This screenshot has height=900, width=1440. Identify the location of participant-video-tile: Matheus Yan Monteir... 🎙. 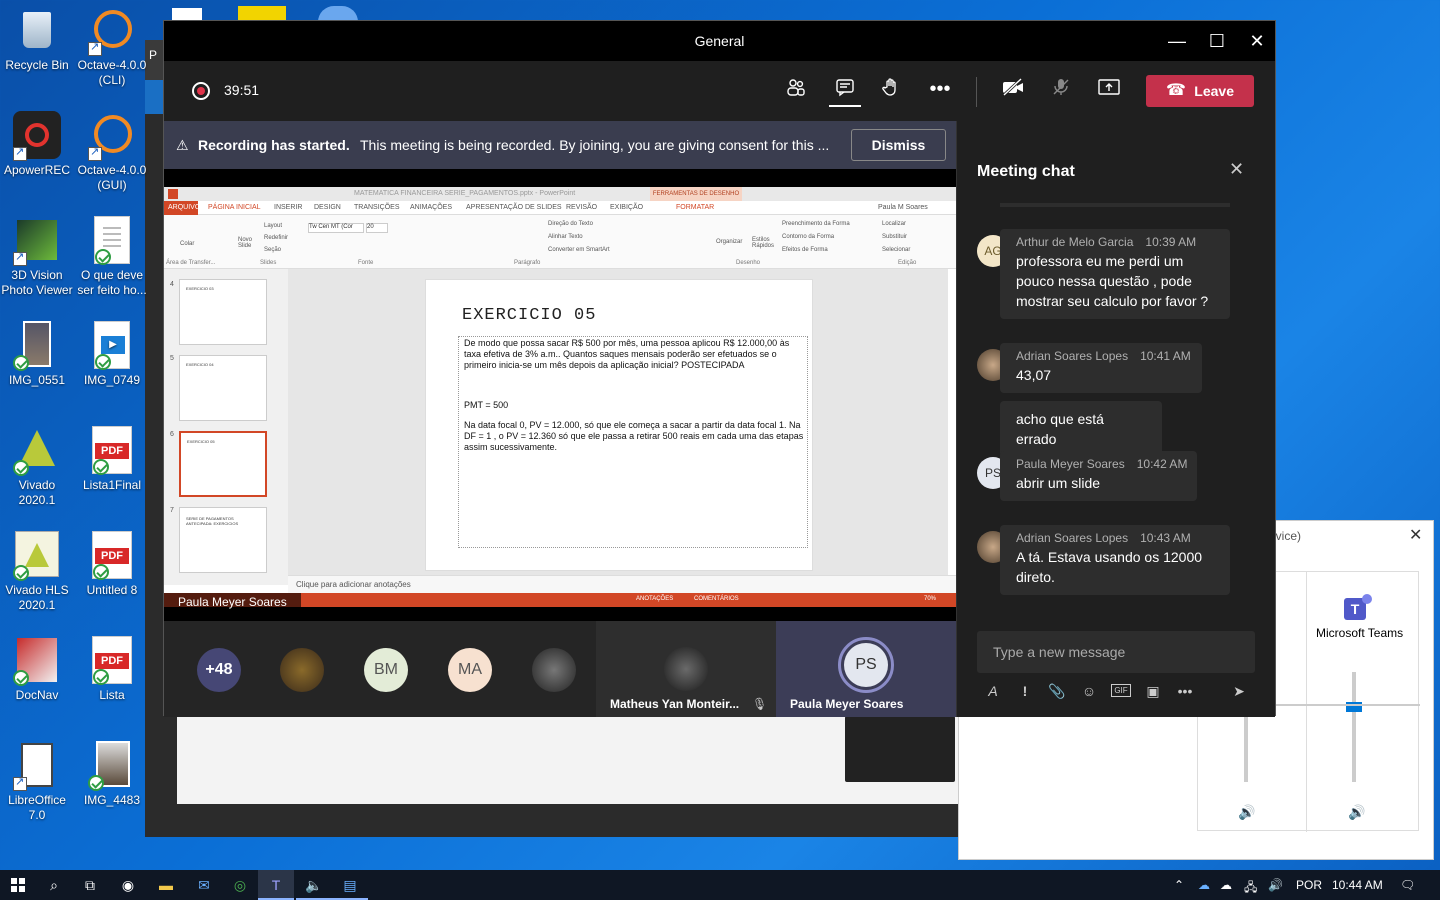
(686, 669).